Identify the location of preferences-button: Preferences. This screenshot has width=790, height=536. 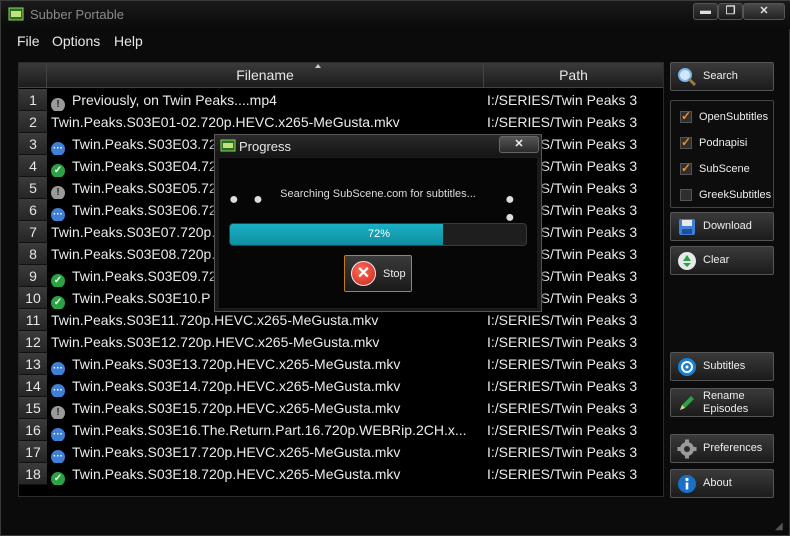
(722, 448).